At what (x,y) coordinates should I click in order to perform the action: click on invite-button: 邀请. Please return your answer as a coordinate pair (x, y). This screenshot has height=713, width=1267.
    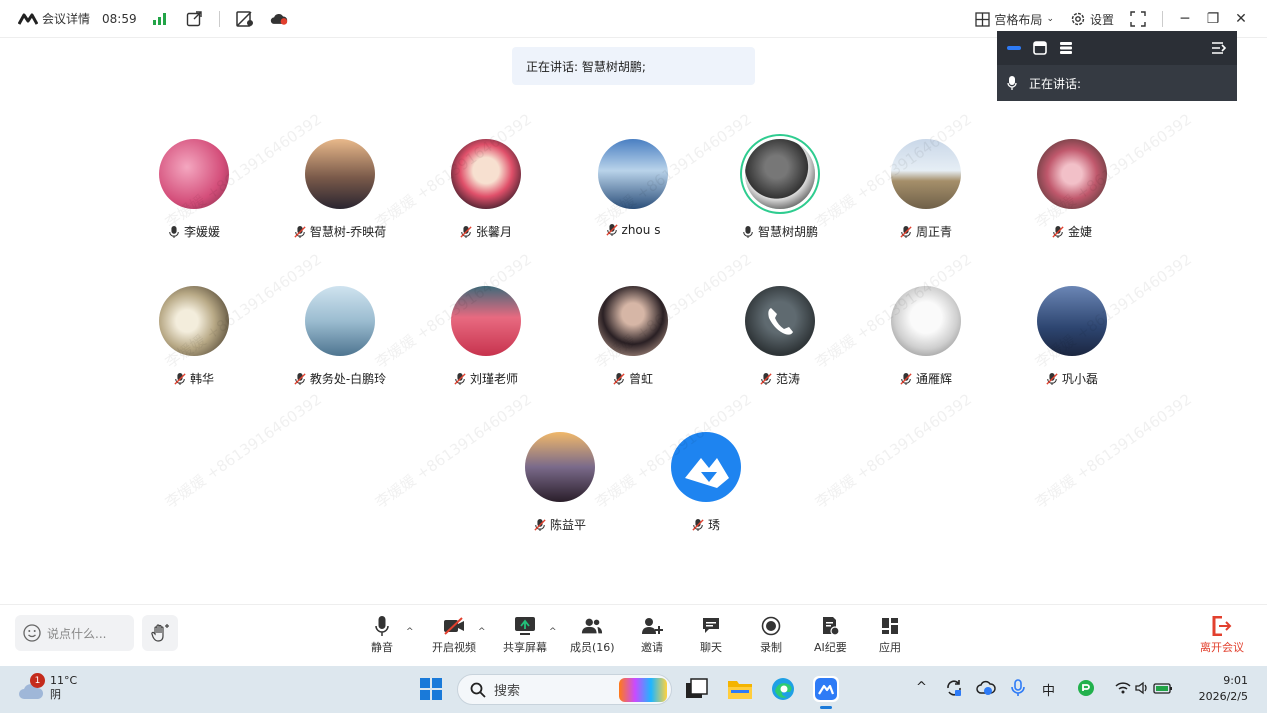
    Looking at the image, I should click on (652, 635).